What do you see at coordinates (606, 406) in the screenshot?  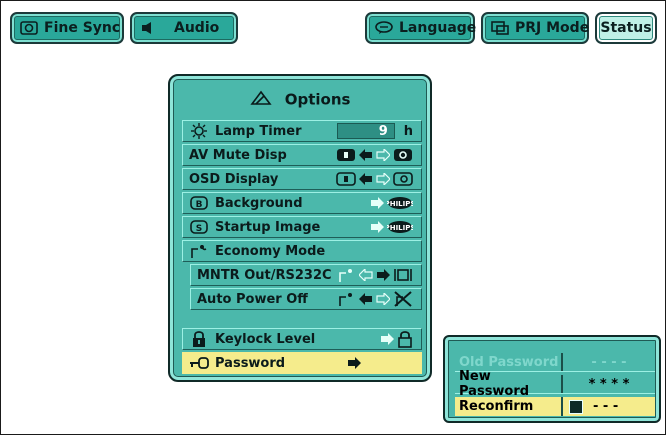 I see `reconfirm-placeholder: - - -` at bounding box center [606, 406].